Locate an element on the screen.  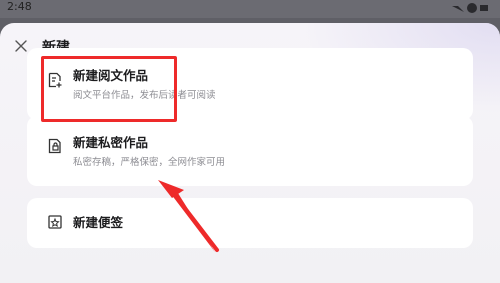
status-bar: 2:48 is located at coordinates (250, 9).